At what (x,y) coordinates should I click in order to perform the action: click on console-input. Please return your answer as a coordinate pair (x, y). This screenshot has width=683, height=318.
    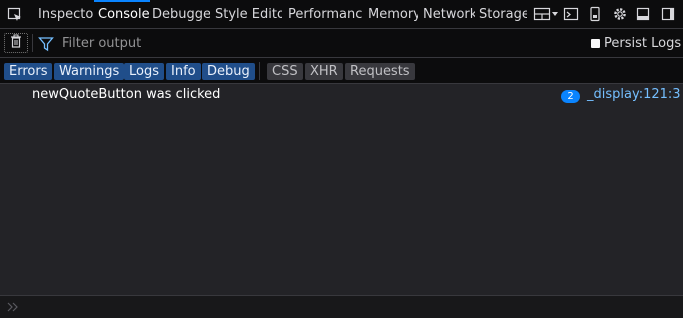
    Looking at the image, I should click on (341, 306).